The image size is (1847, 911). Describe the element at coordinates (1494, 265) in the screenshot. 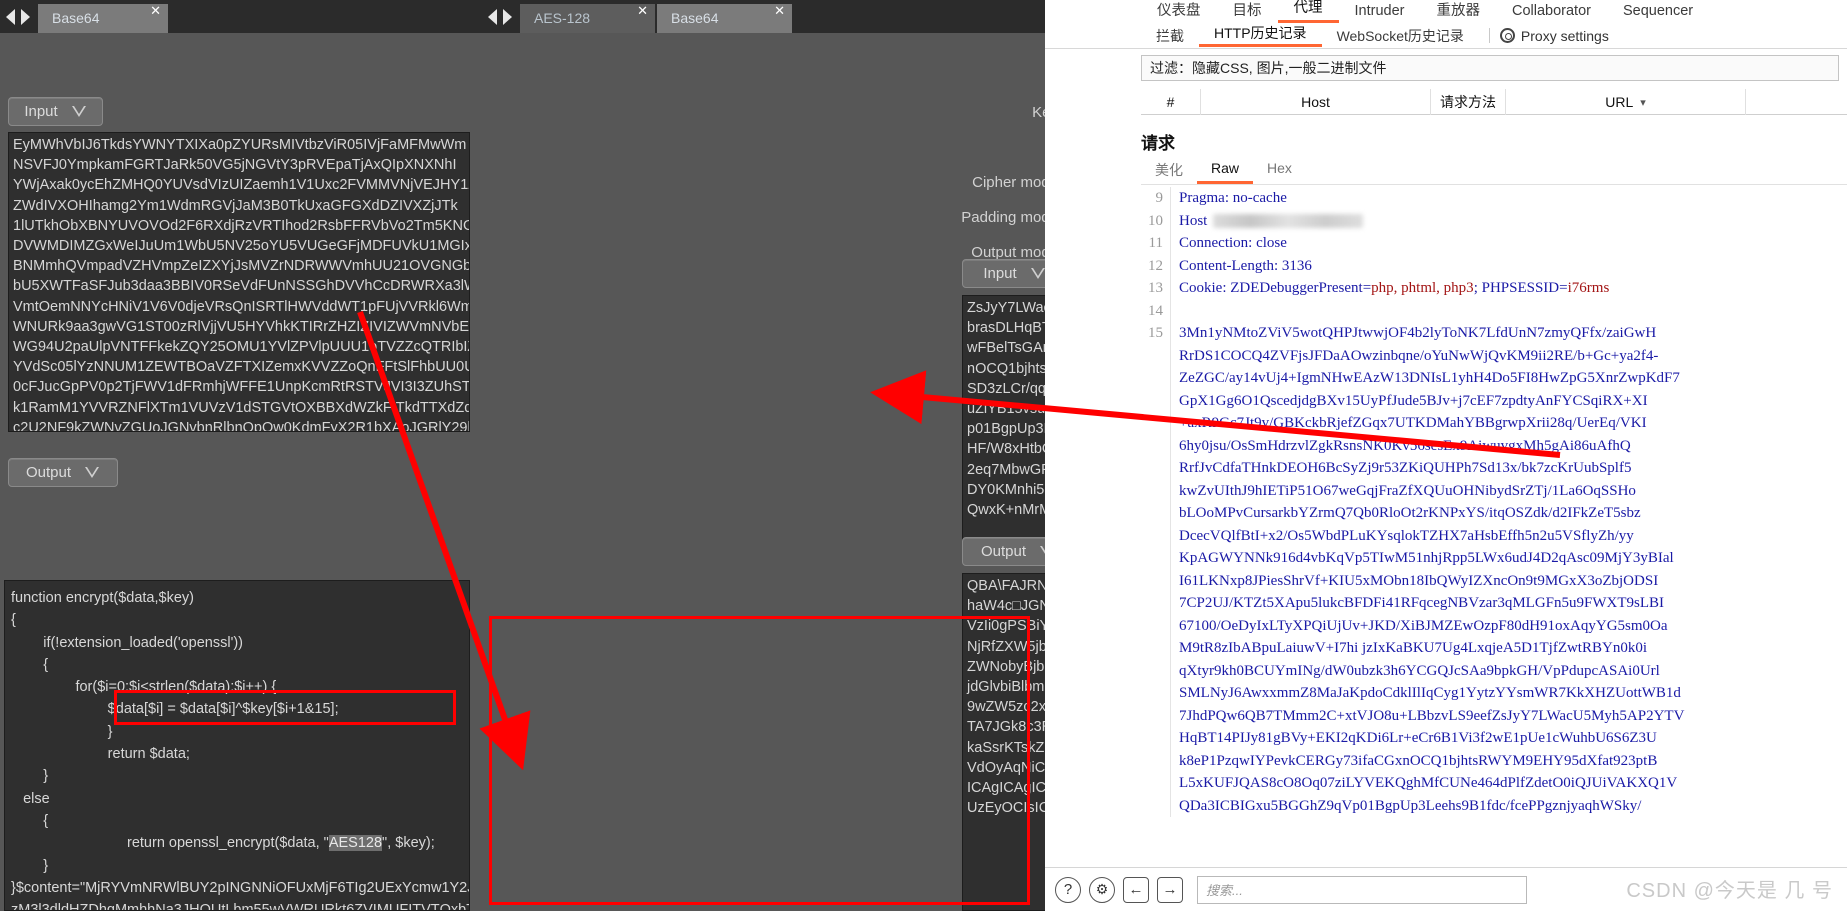

I see `request-line: 12 Content-Length: 3136` at that location.